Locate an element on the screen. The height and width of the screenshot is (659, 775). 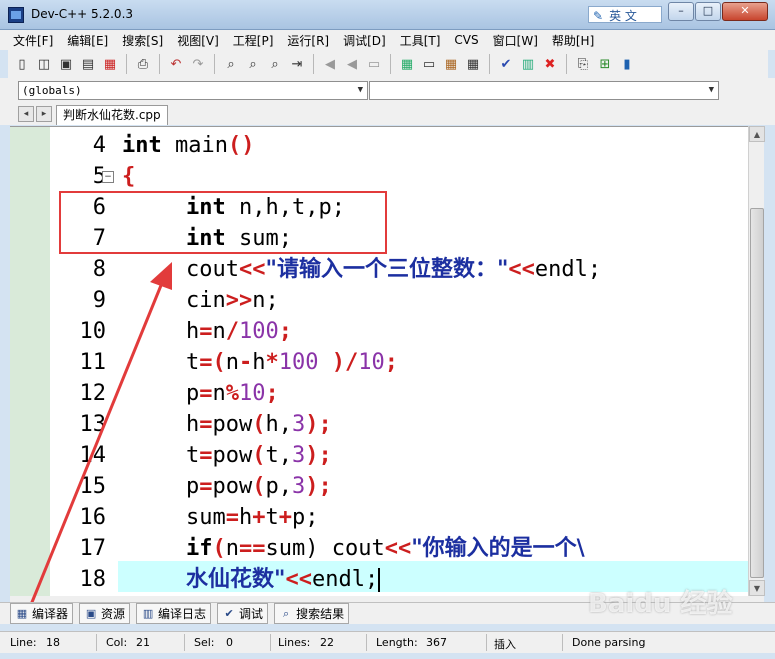
tab-resources: ▣ 资源 is located at coordinates (105, 613).